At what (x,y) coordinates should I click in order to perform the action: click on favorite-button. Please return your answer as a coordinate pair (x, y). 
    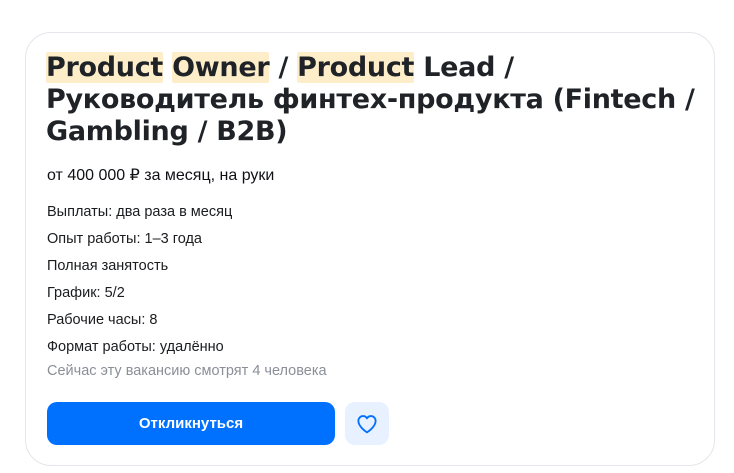
    Looking at the image, I should click on (367, 423).